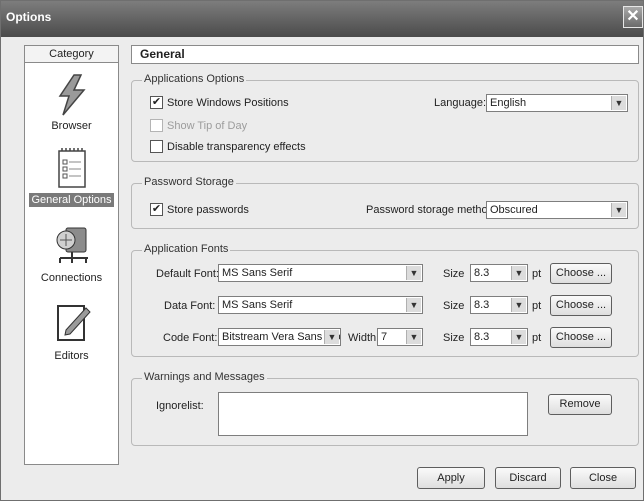 The width and height of the screenshot is (644, 501). What do you see at coordinates (482, 273) in the screenshot?
I see `default-size-value: 8.3` at bounding box center [482, 273].